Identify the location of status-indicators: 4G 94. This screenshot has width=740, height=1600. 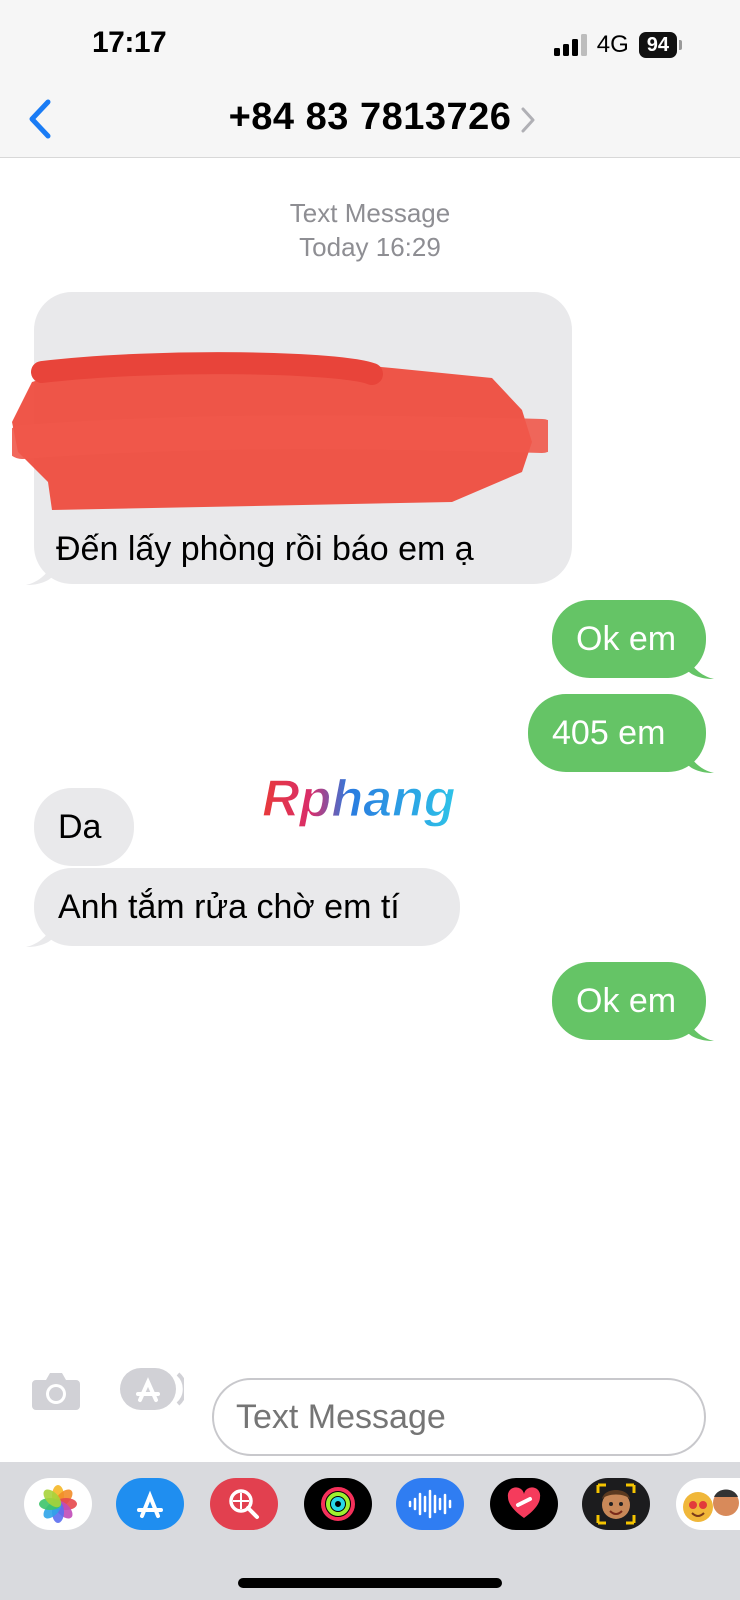
(617, 45).